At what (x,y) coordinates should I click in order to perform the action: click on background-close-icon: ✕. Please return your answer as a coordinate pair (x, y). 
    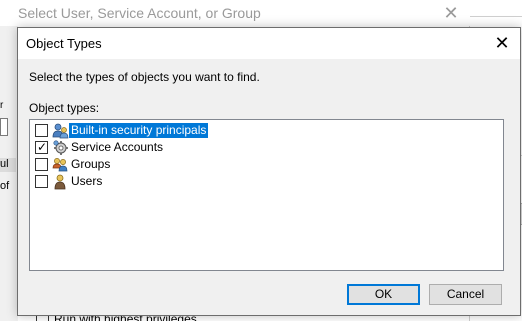
    Looking at the image, I should click on (451, 13).